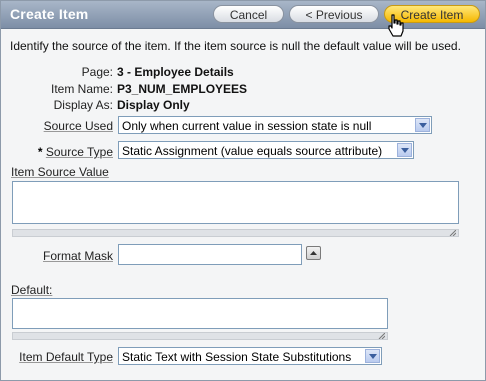 The height and width of the screenshot is (381, 486). What do you see at coordinates (83, 105) in the screenshot?
I see `display-as-label: Display As:` at bounding box center [83, 105].